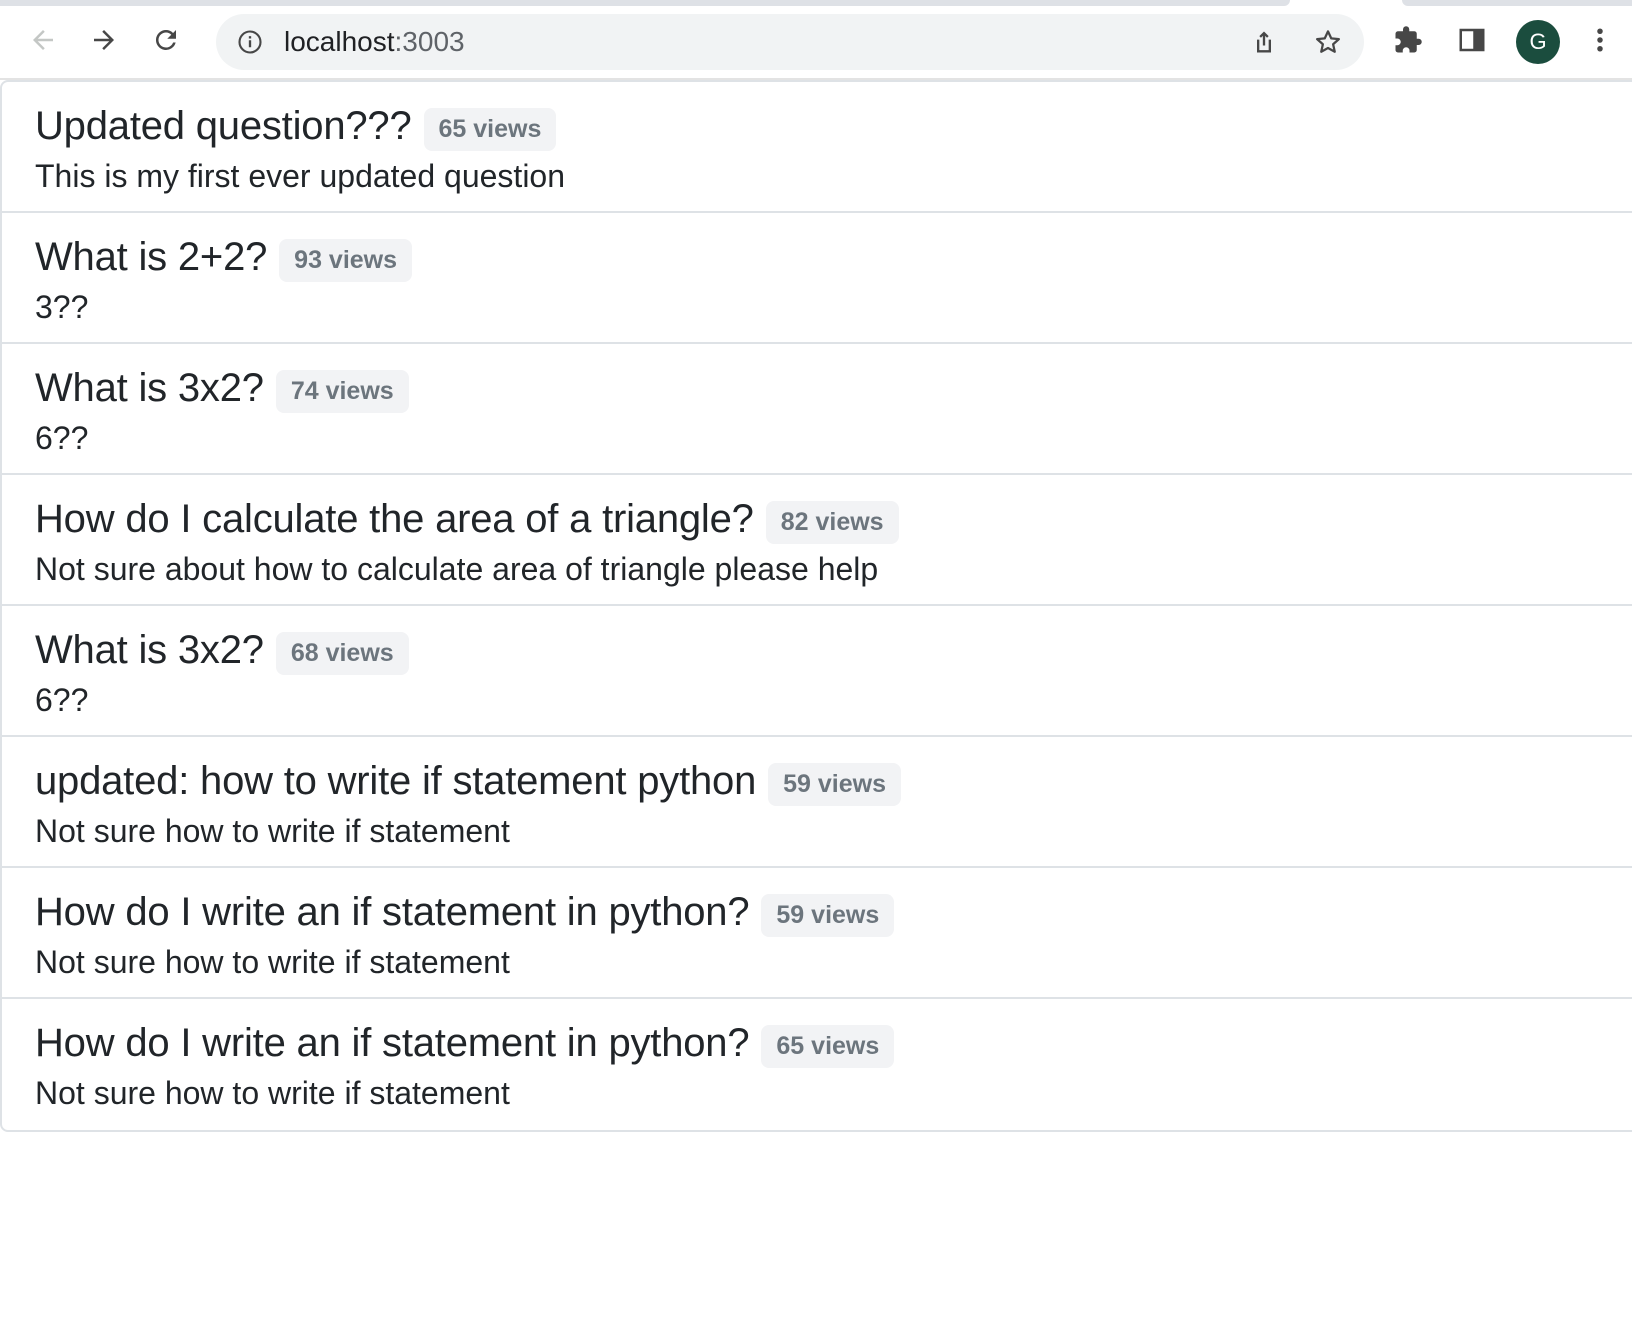  I want to click on url-port: :3003, so click(429, 41).